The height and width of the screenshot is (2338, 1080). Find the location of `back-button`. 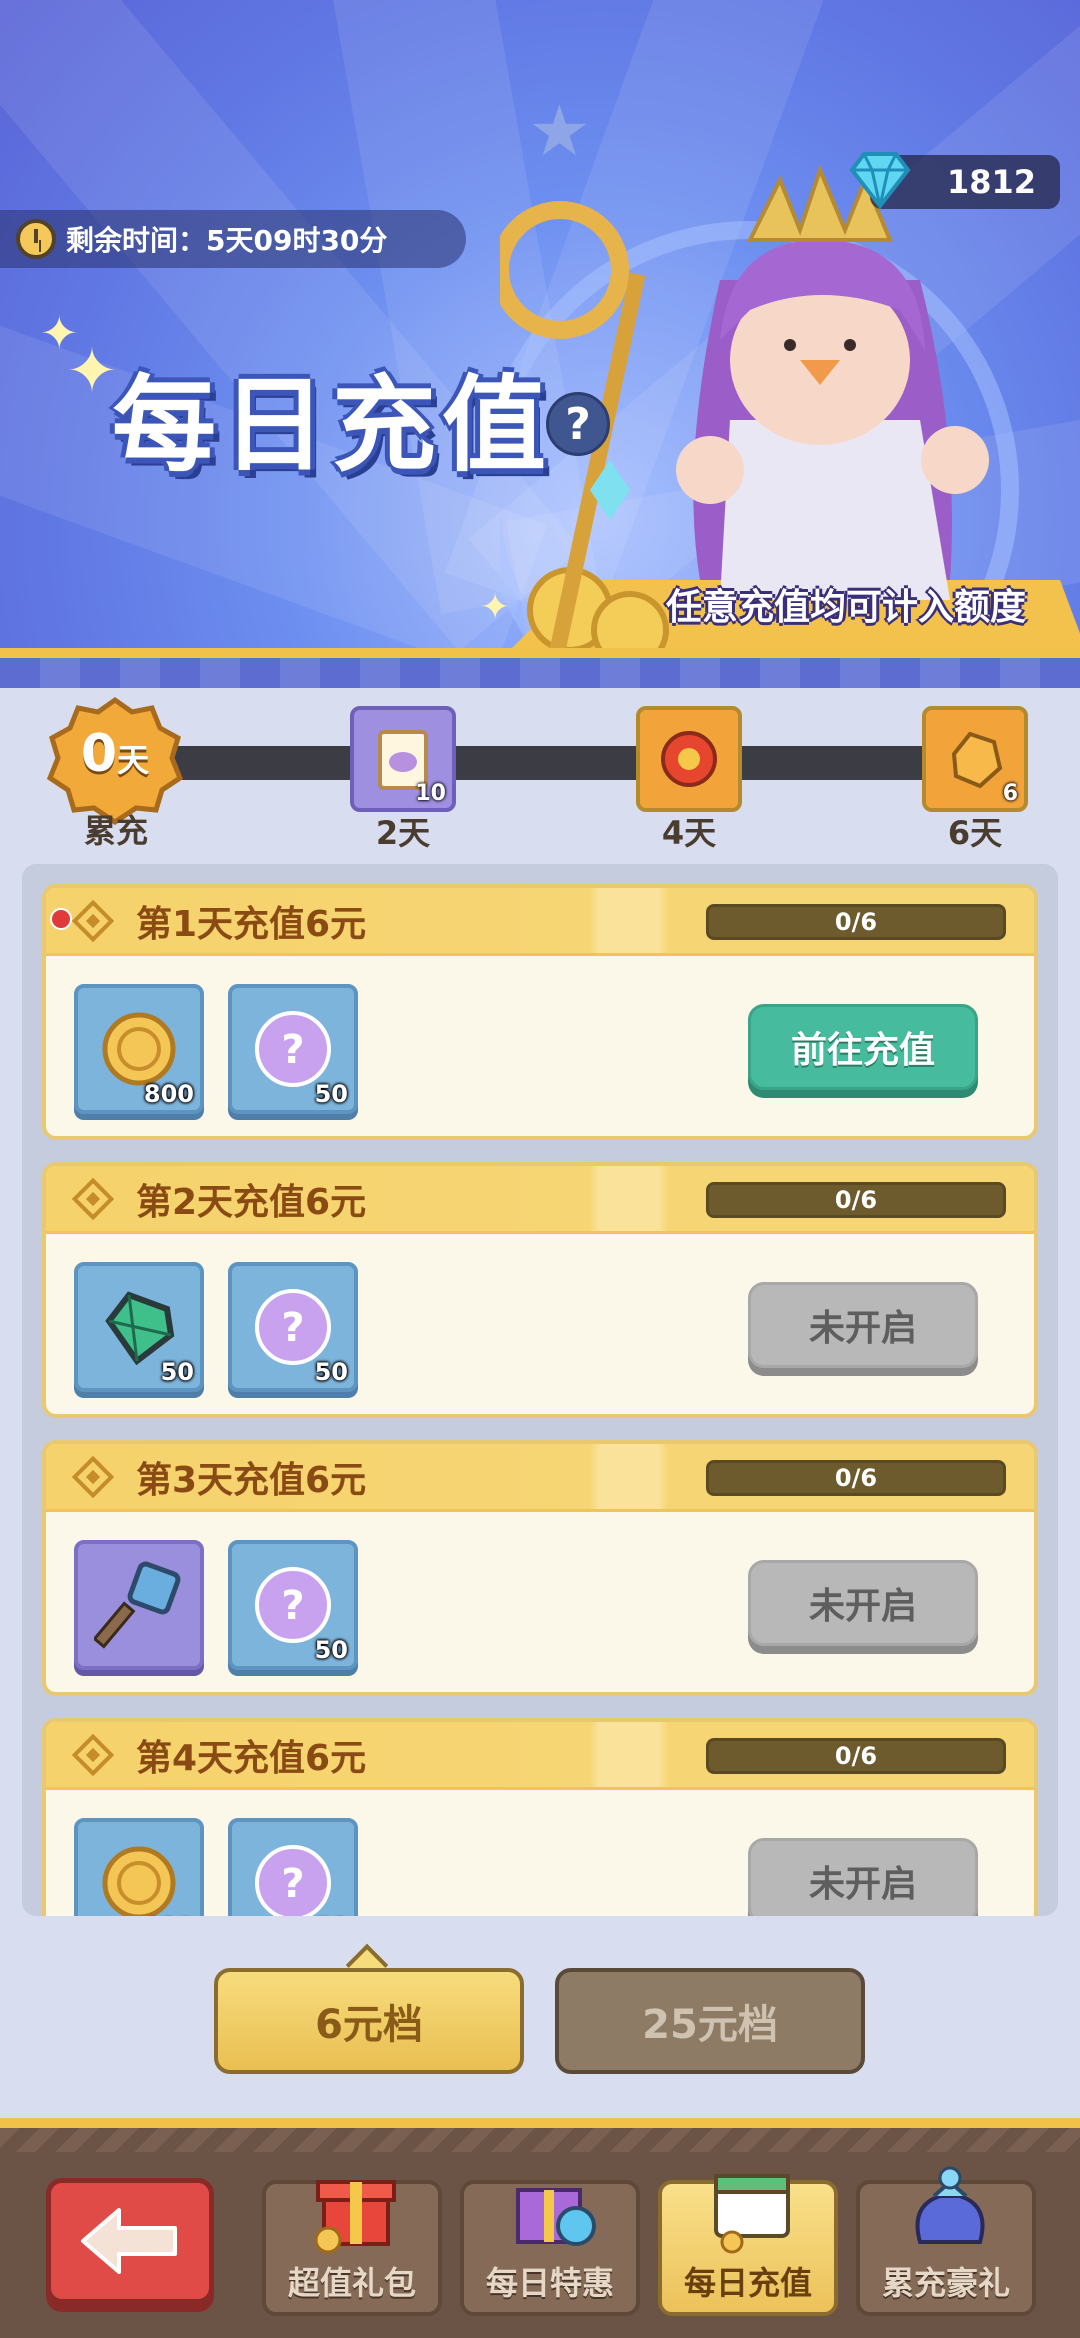

back-button is located at coordinates (130, 2241).